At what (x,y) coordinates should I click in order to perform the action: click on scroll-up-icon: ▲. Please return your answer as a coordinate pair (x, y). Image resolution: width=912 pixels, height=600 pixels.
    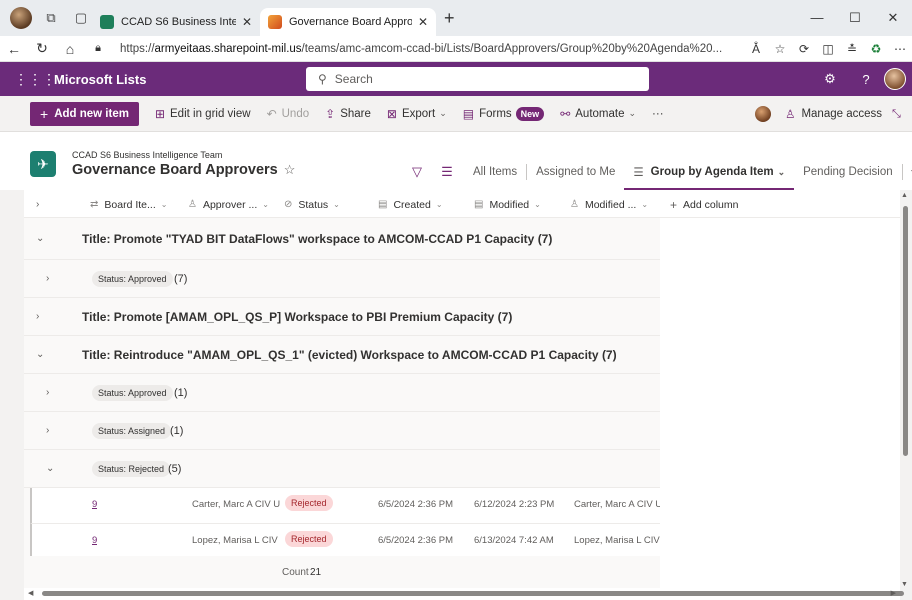
    Looking at the image, I should click on (904, 195).